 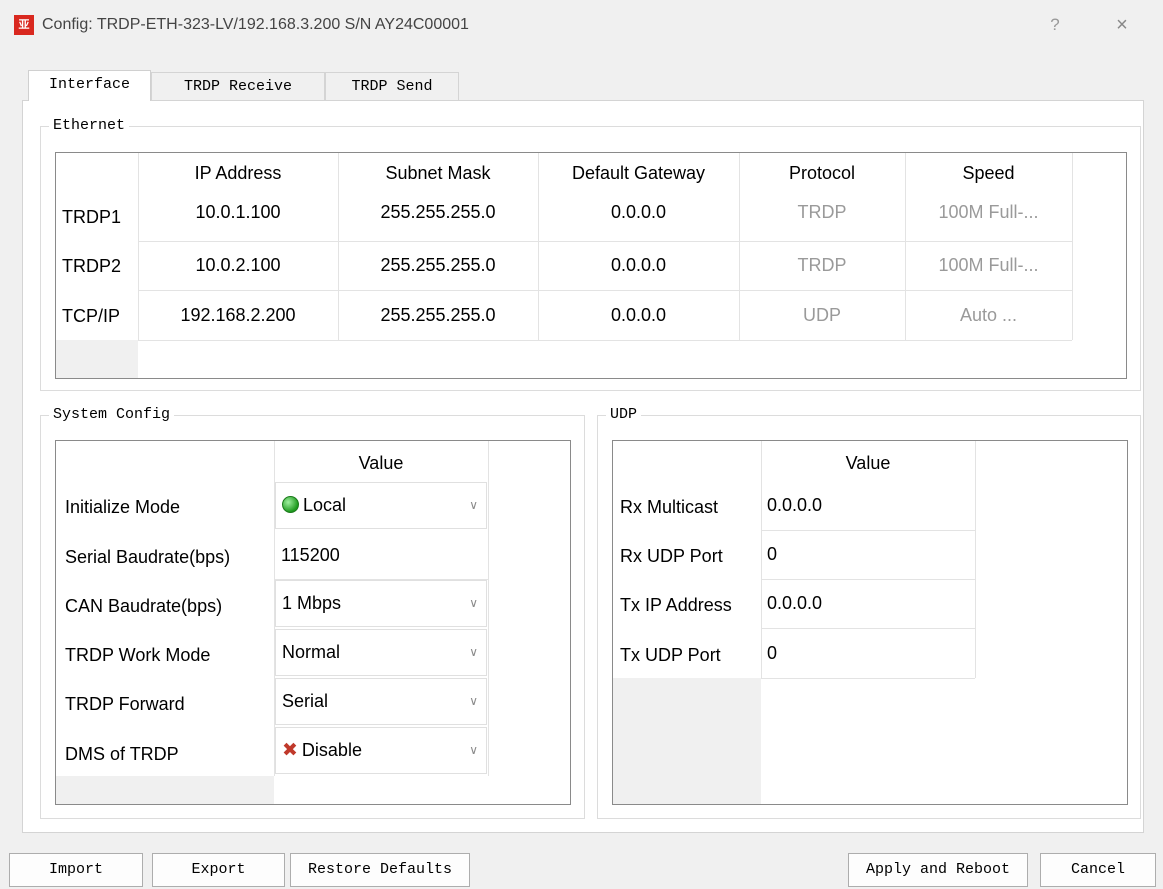 What do you see at coordinates (670, 655) in the screenshot?
I see `row-label-tx-udp-port: Tx UDP Port` at bounding box center [670, 655].